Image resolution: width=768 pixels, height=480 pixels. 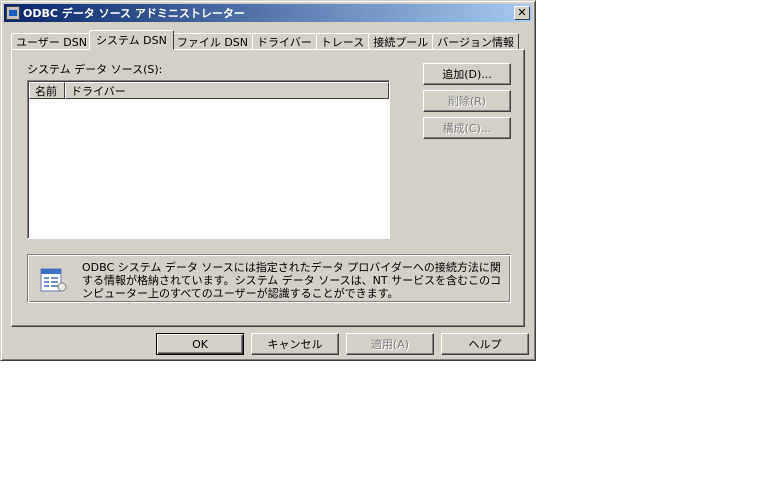 I want to click on tab-system-dsn: システム DSN, so click(x=131, y=40).